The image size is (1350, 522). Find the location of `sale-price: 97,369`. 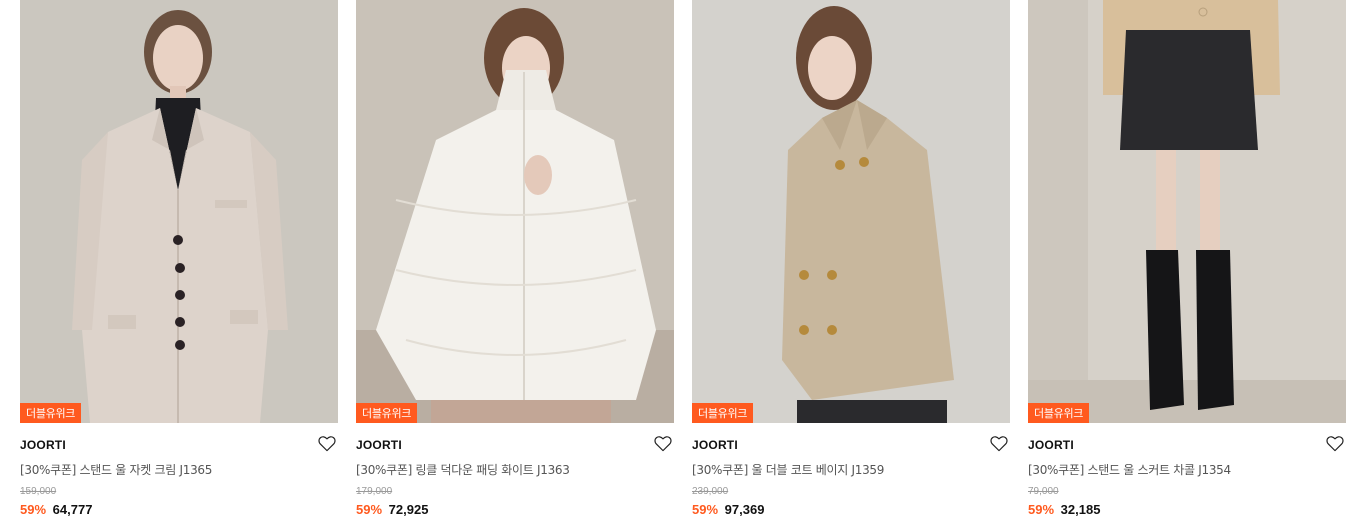

sale-price: 97,369 is located at coordinates (744, 509).